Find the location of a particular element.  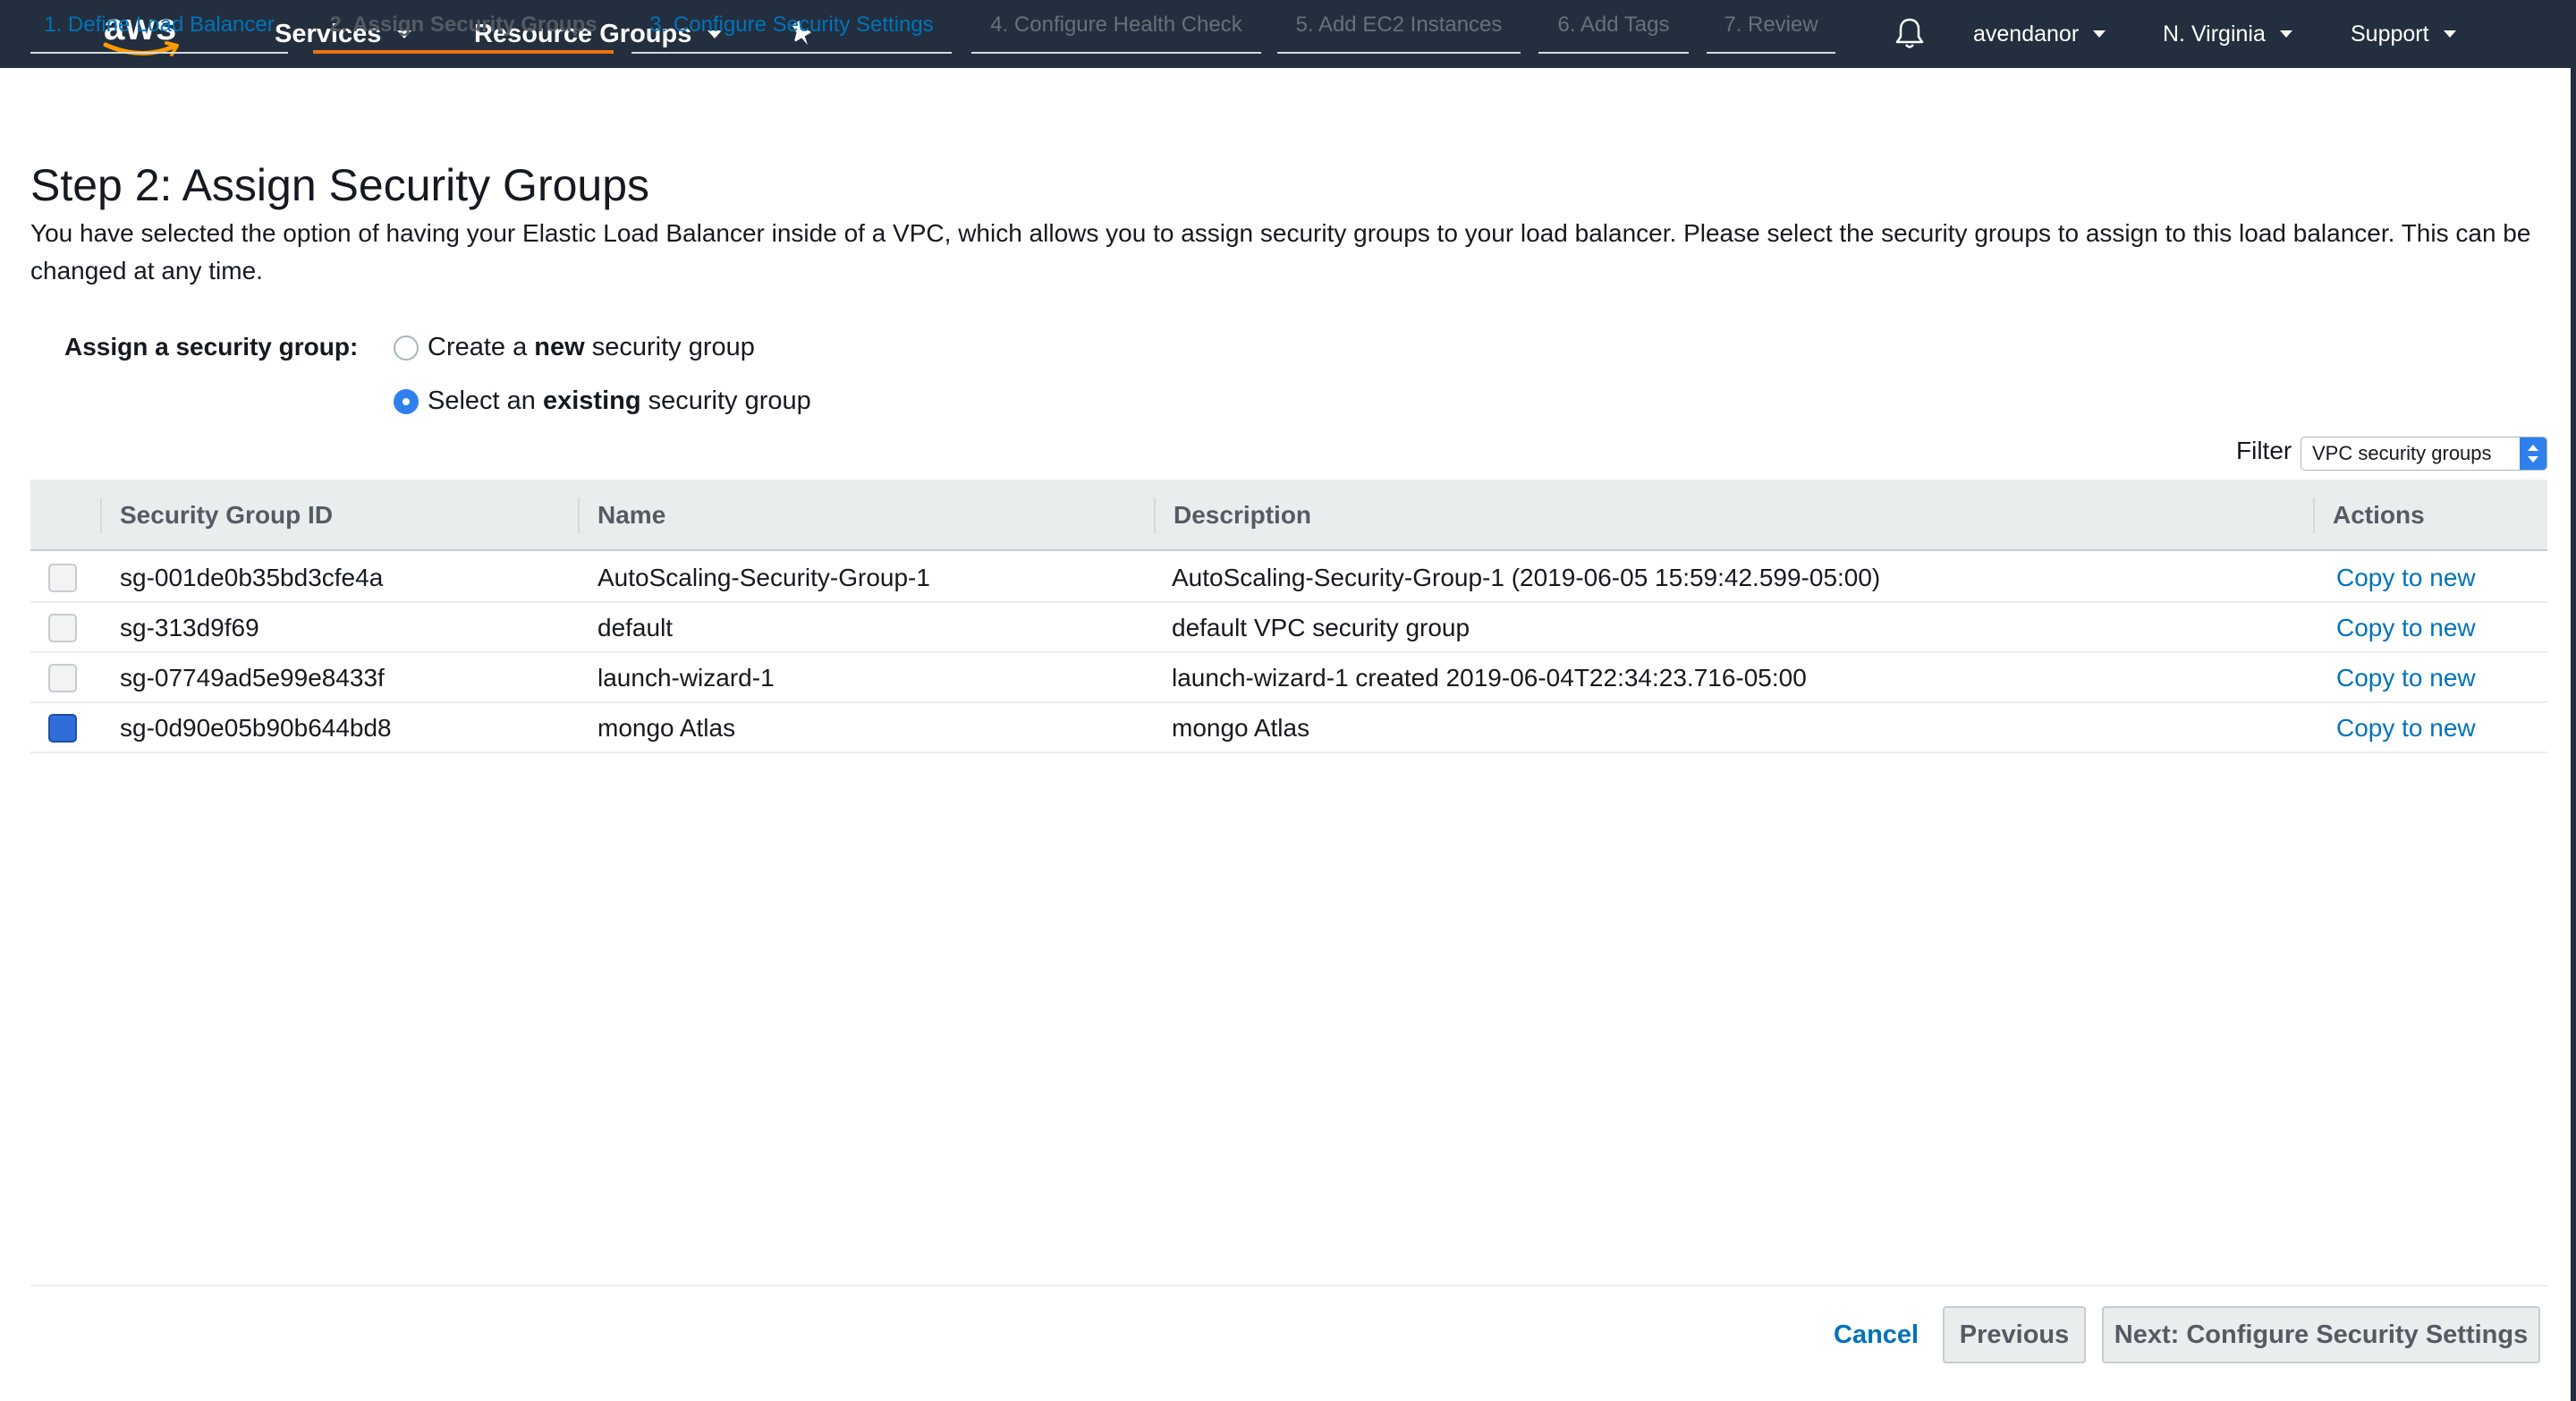

filter-value: VPC security groups is located at coordinates (2402, 453).